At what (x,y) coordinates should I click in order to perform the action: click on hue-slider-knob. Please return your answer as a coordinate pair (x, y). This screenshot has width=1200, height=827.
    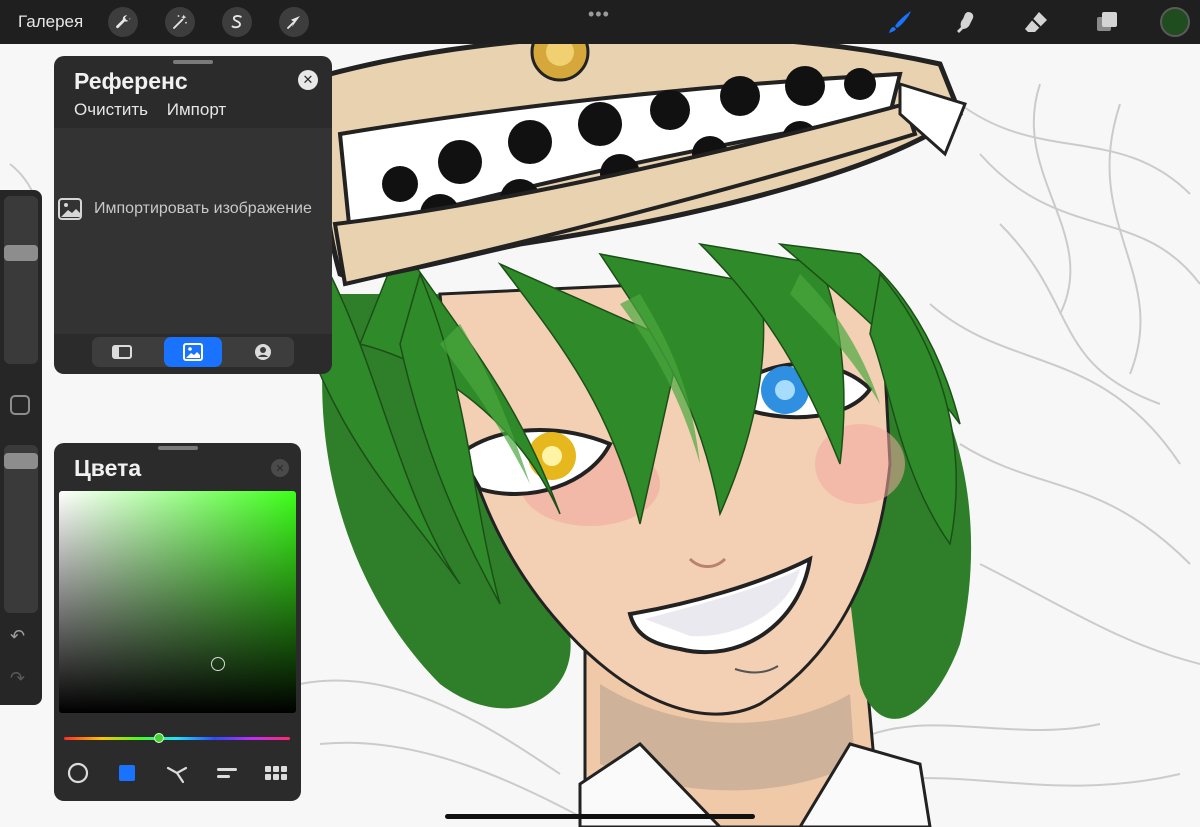
    Looking at the image, I should click on (158, 738).